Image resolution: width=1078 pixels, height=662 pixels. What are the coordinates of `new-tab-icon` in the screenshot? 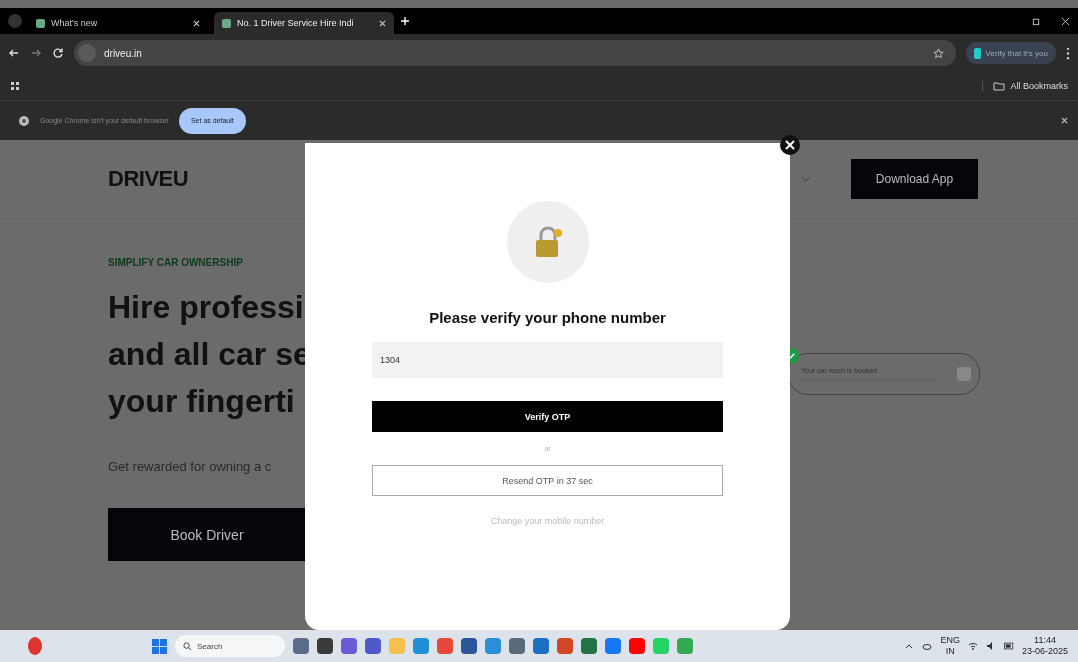 It's located at (405, 21).